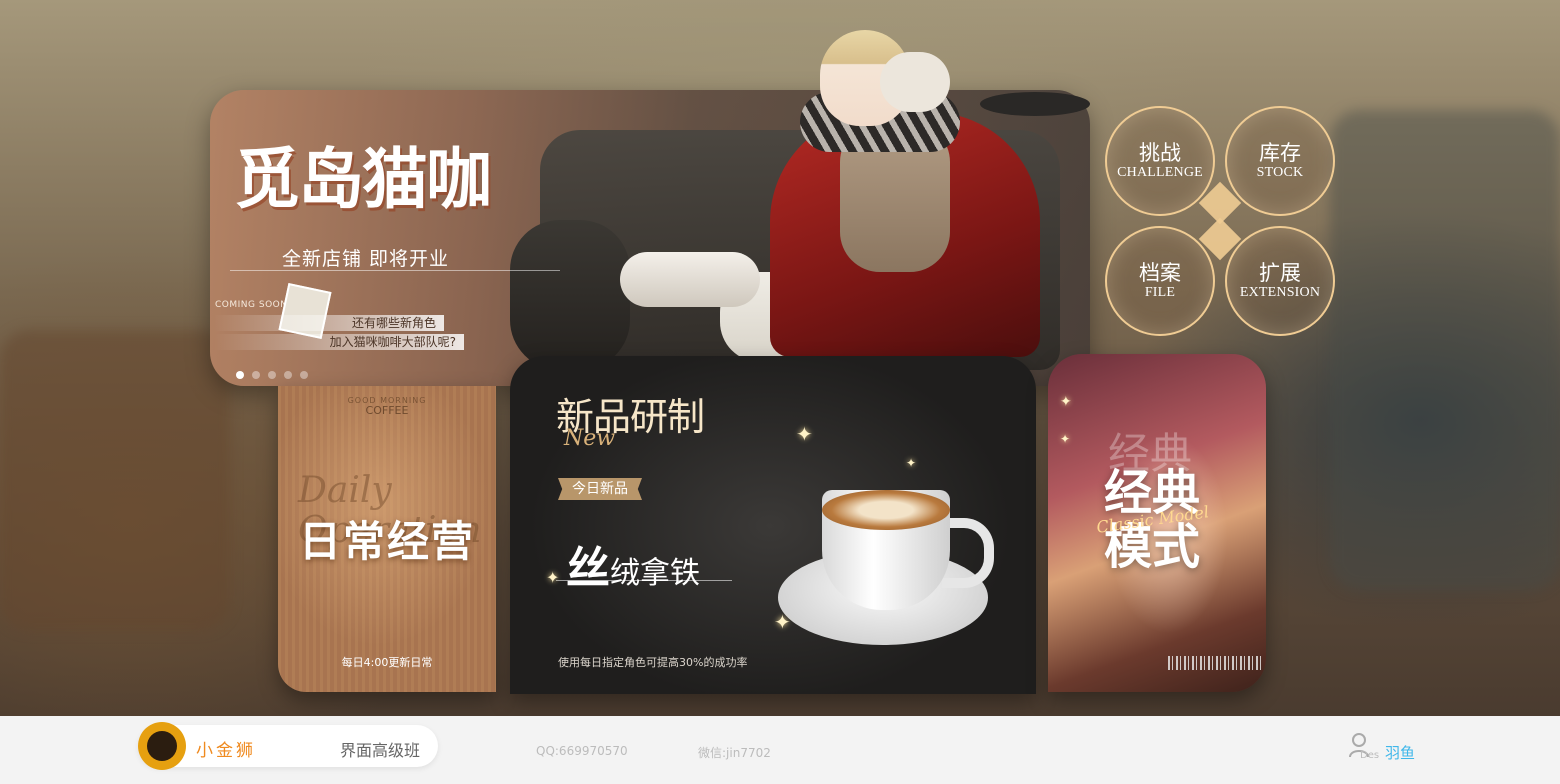 The image size is (1560, 784). Describe the element at coordinates (345, 490) in the screenshot. I see `deco-line: Daily` at that location.